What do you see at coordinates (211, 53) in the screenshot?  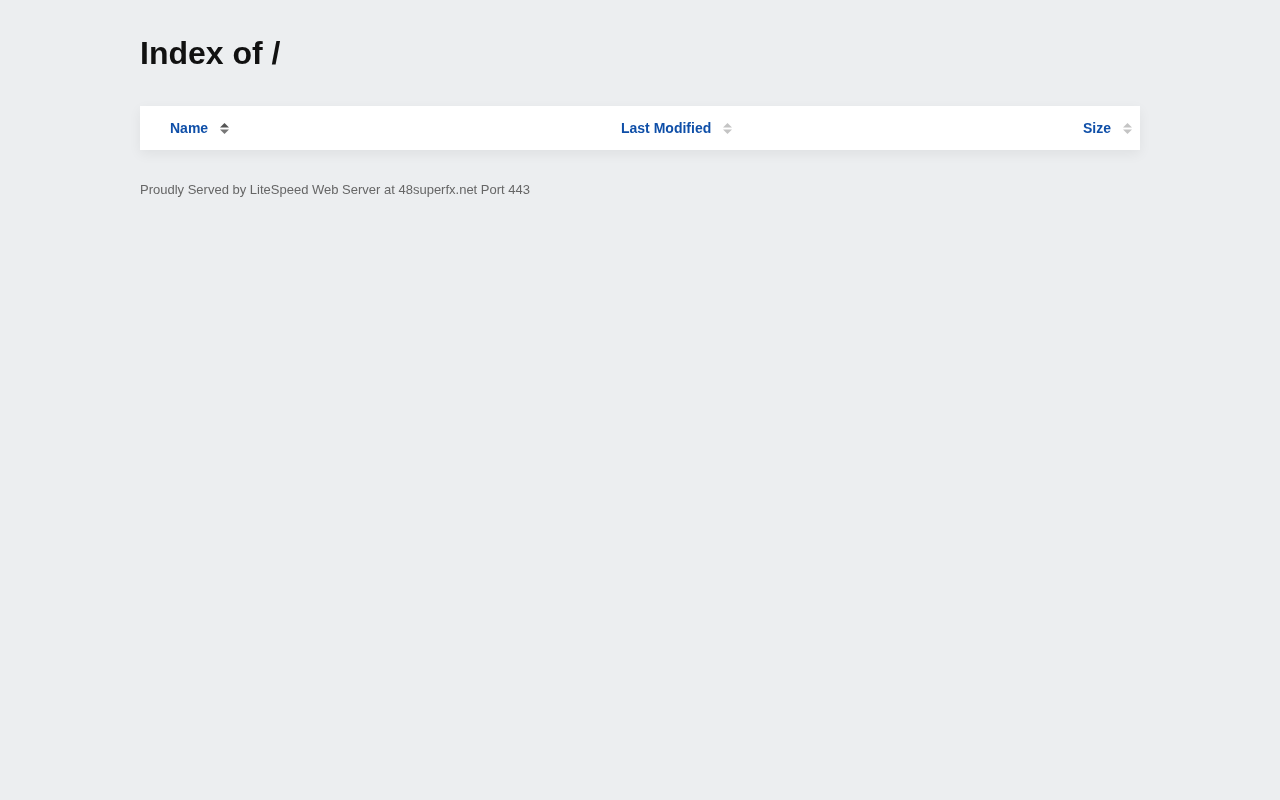 I see `page-title: Index of /` at bounding box center [211, 53].